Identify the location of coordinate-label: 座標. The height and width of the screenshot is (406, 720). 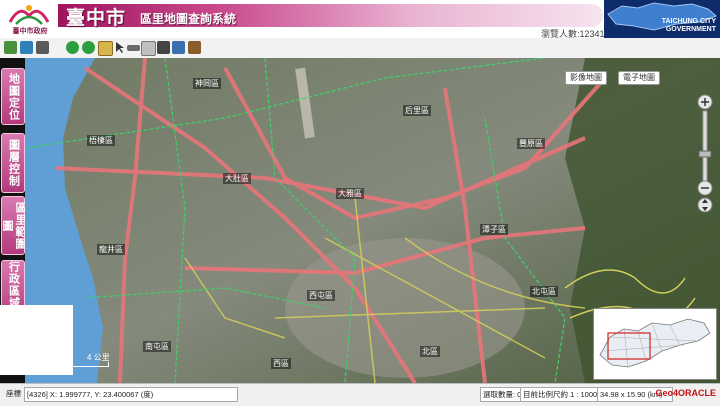
(13, 393).